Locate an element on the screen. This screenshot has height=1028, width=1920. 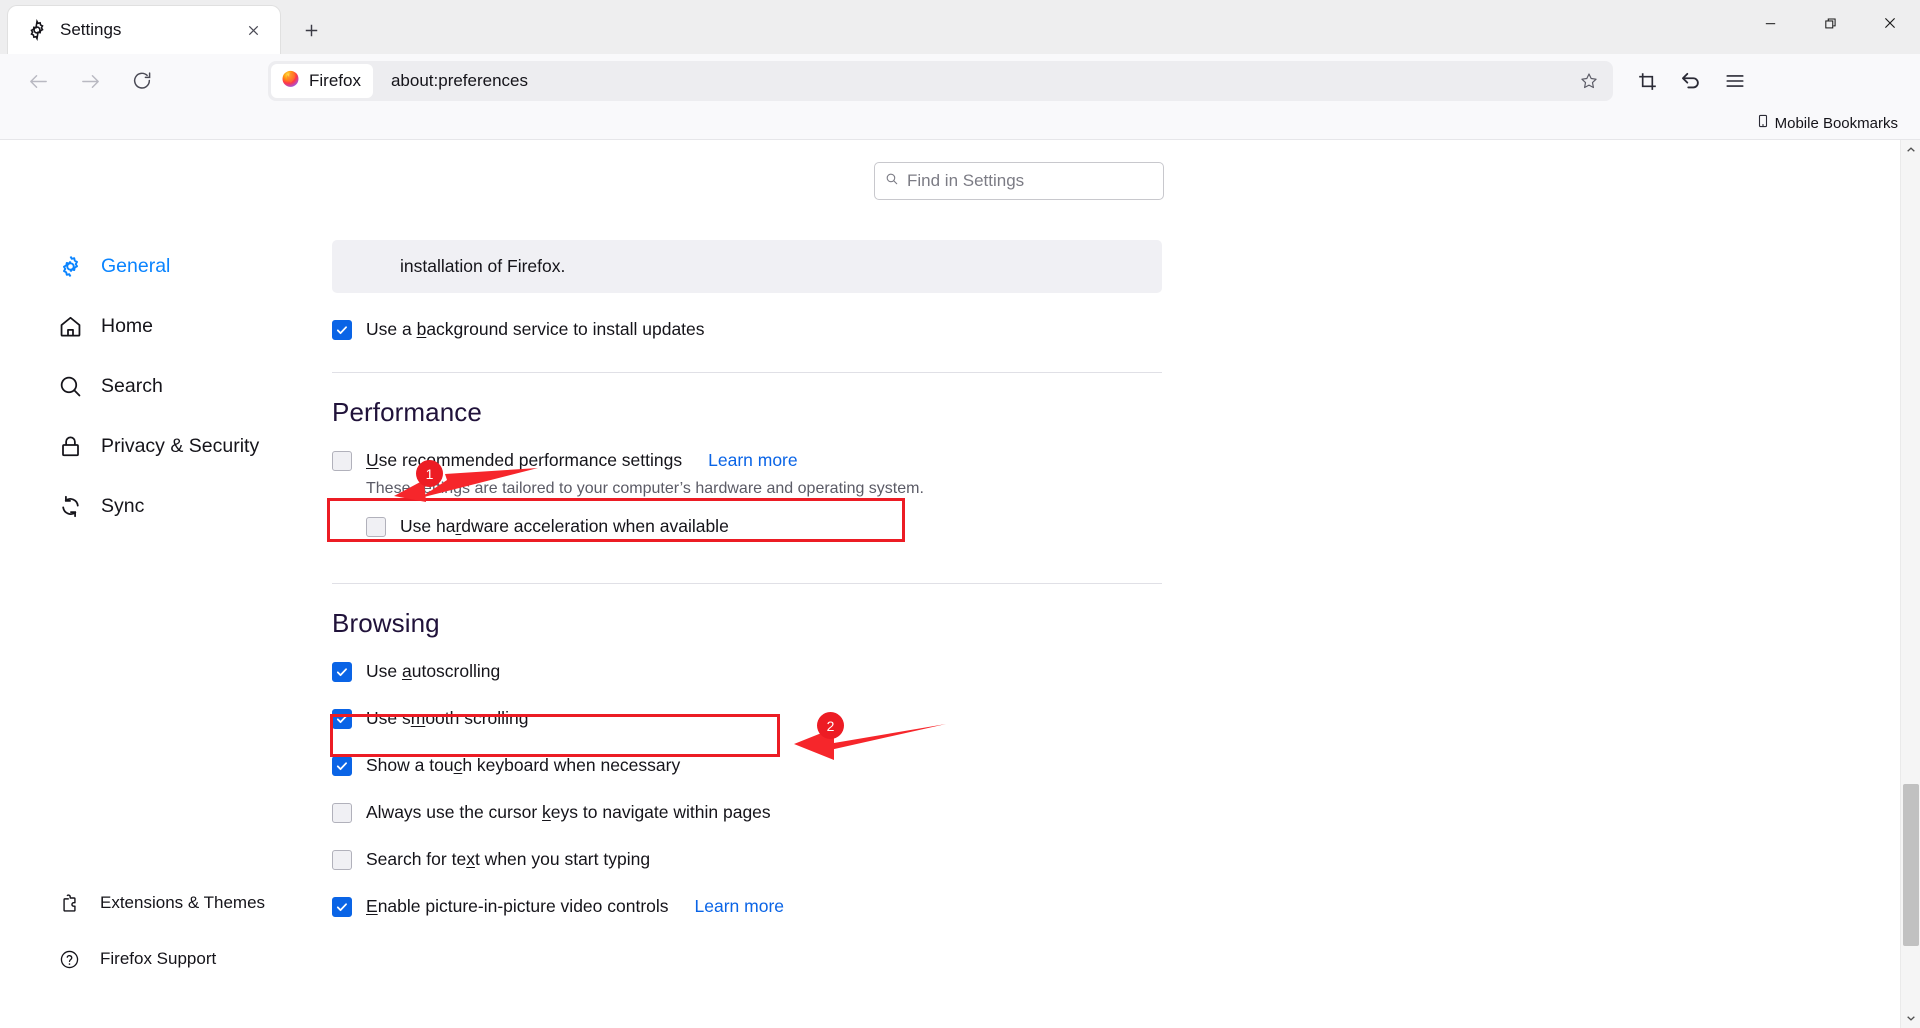
cursor-keys-checkbox is located at coordinates (342, 812).